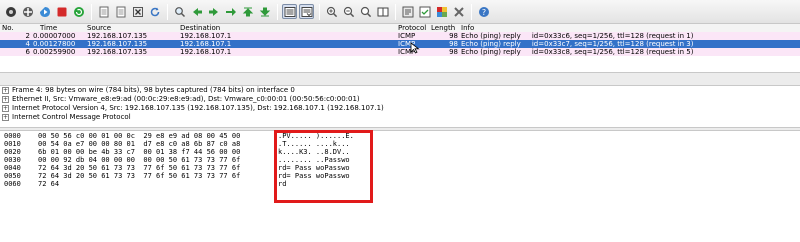  I want to click on open-file-icon, so click(103, 11).